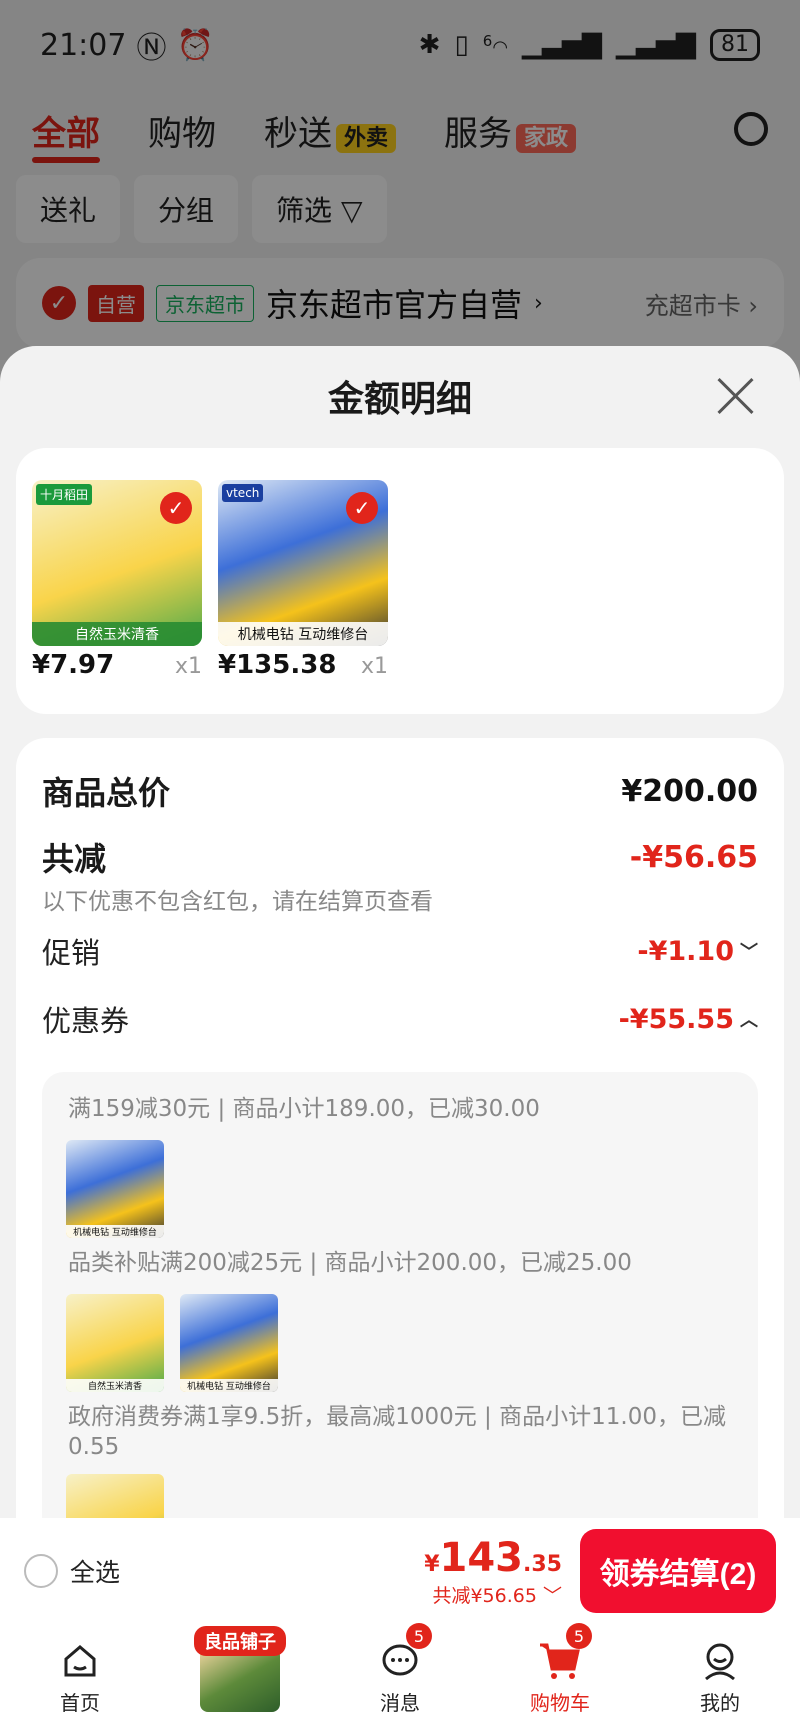 The height and width of the screenshot is (1726, 800). I want to click on coupon-line: 品类补贴满200减25元 | 商品小计200.00，已减25.00, so click(350, 1263).